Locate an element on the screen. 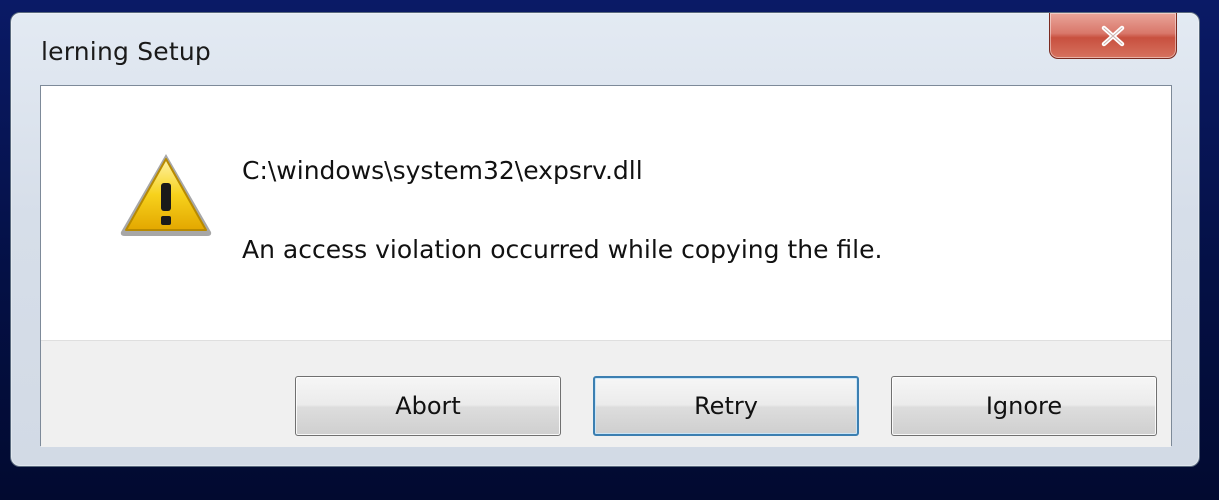 This screenshot has width=1219, height=500. dialog-title: lerning Setup is located at coordinates (126, 51).